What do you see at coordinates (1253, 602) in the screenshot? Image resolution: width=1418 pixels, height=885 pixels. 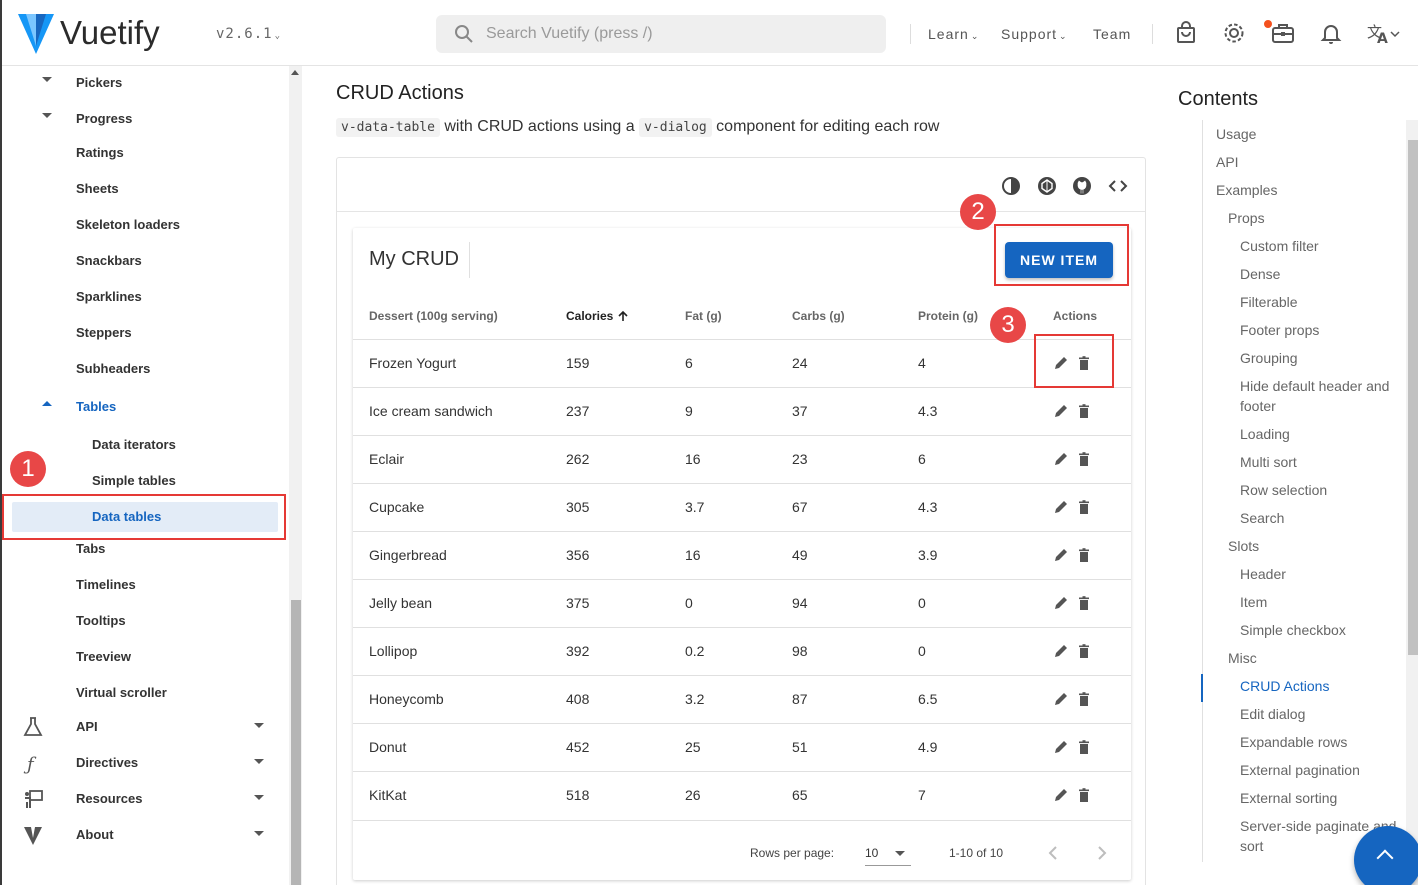 I see `toc-item: Item` at bounding box center [1253, 602].